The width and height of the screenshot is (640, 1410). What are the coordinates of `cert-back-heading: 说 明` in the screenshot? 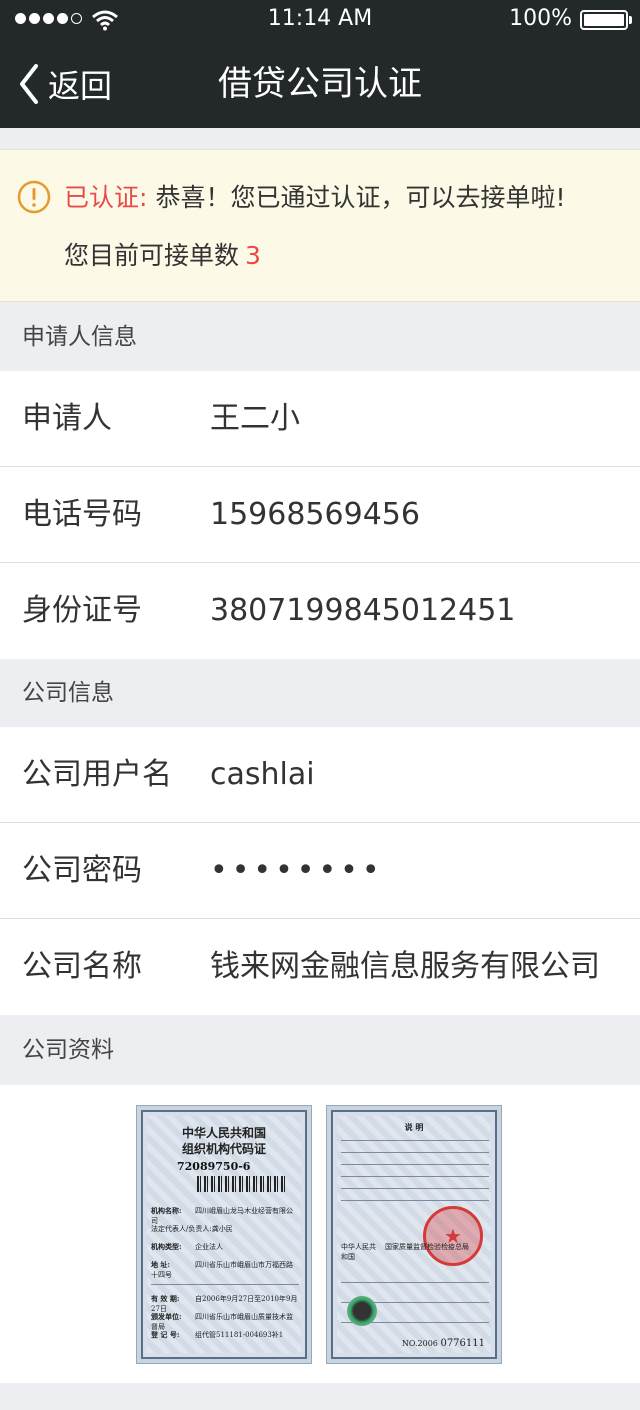 It's located at (414, 1127).